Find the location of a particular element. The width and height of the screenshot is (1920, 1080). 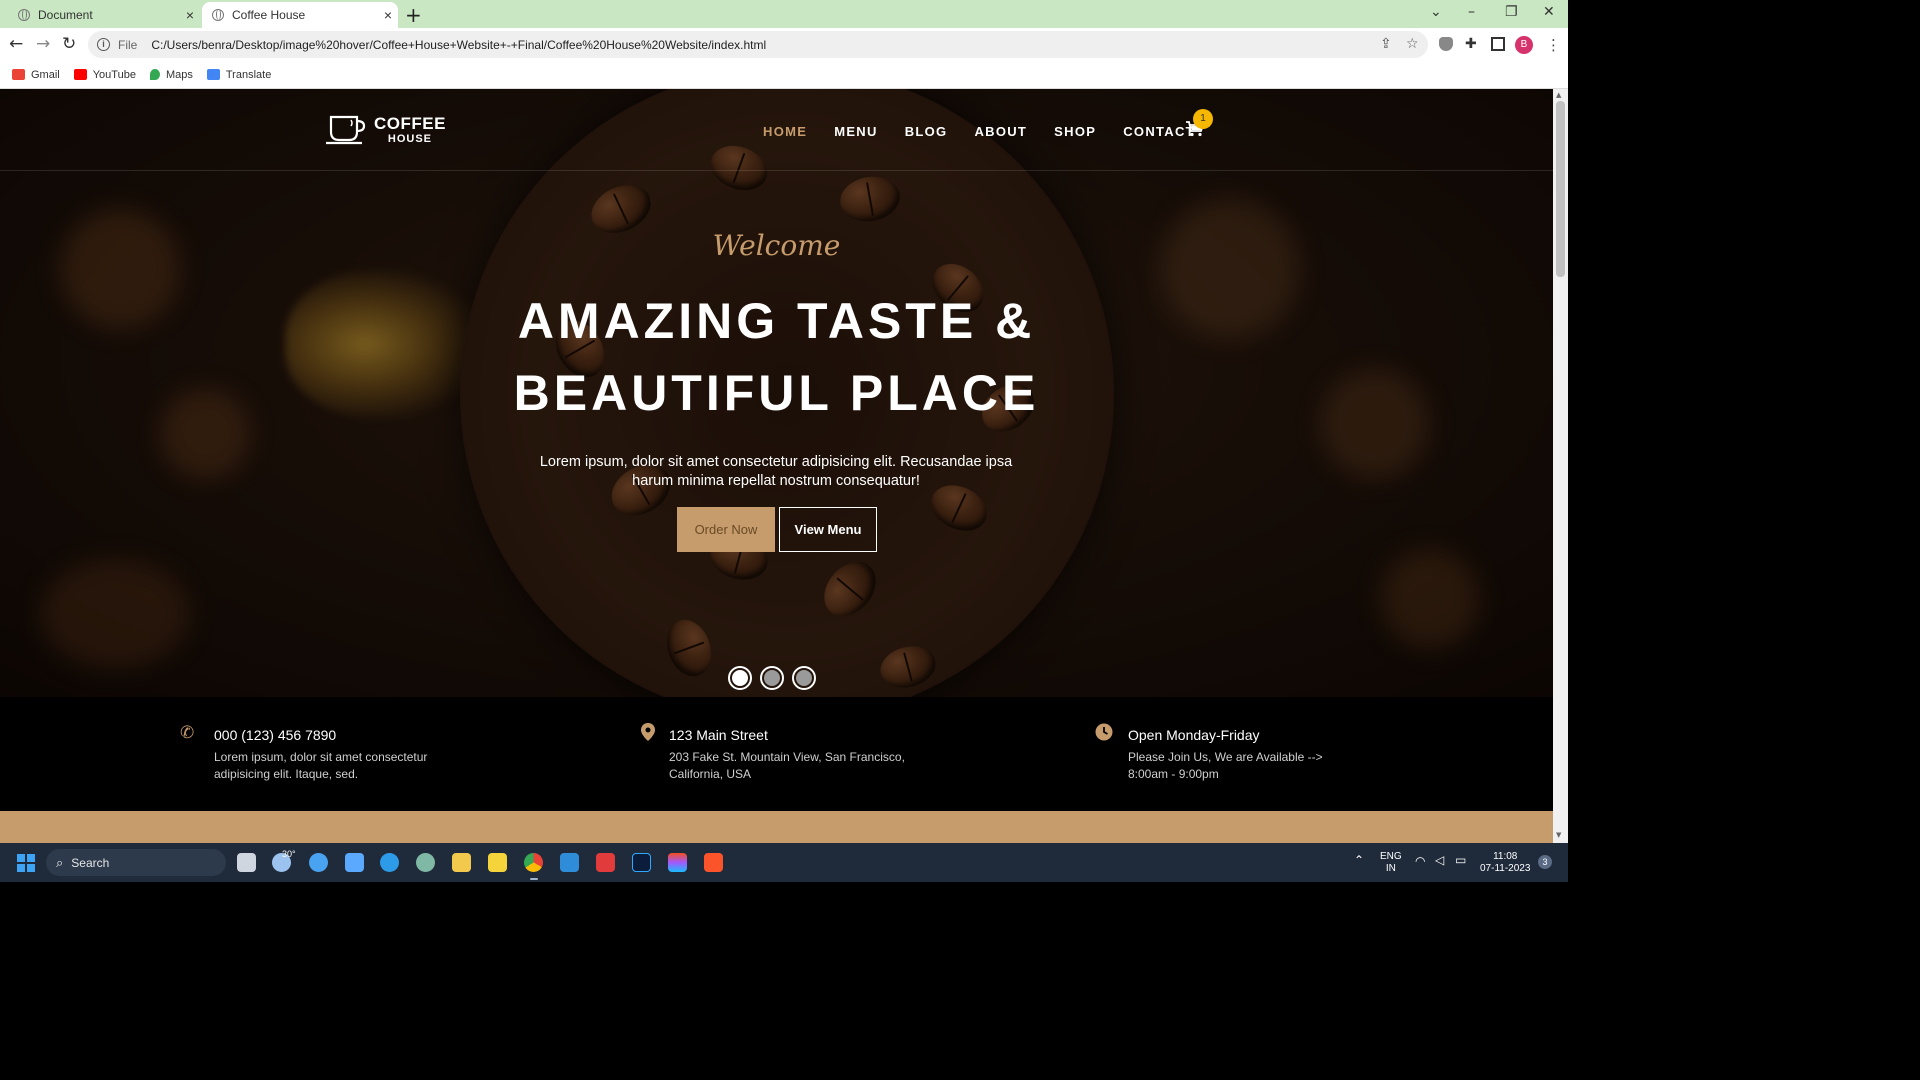

minimize-button: – is located at coordinates (1471, 12).